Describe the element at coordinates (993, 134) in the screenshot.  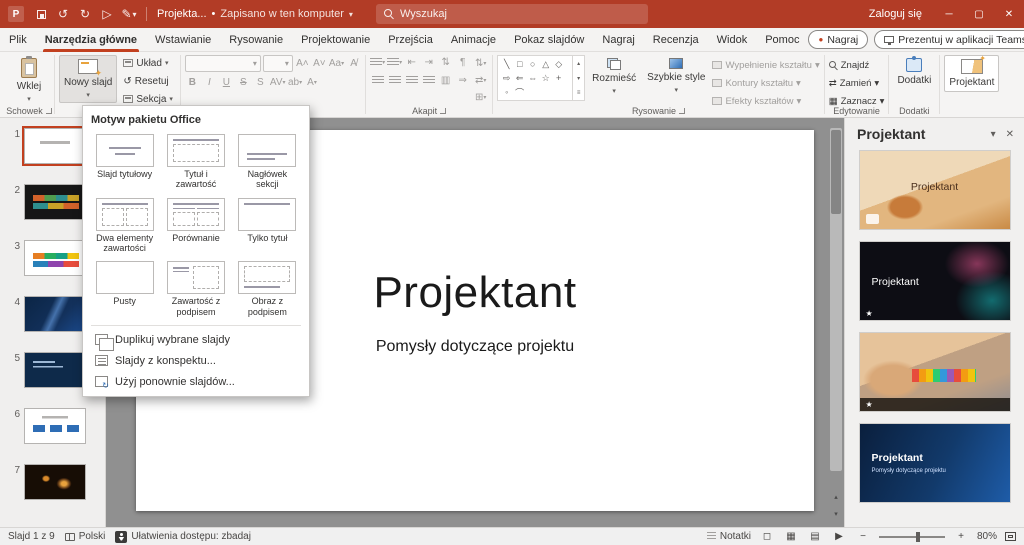
I see `designer-collapse-button: ▾` at that location.